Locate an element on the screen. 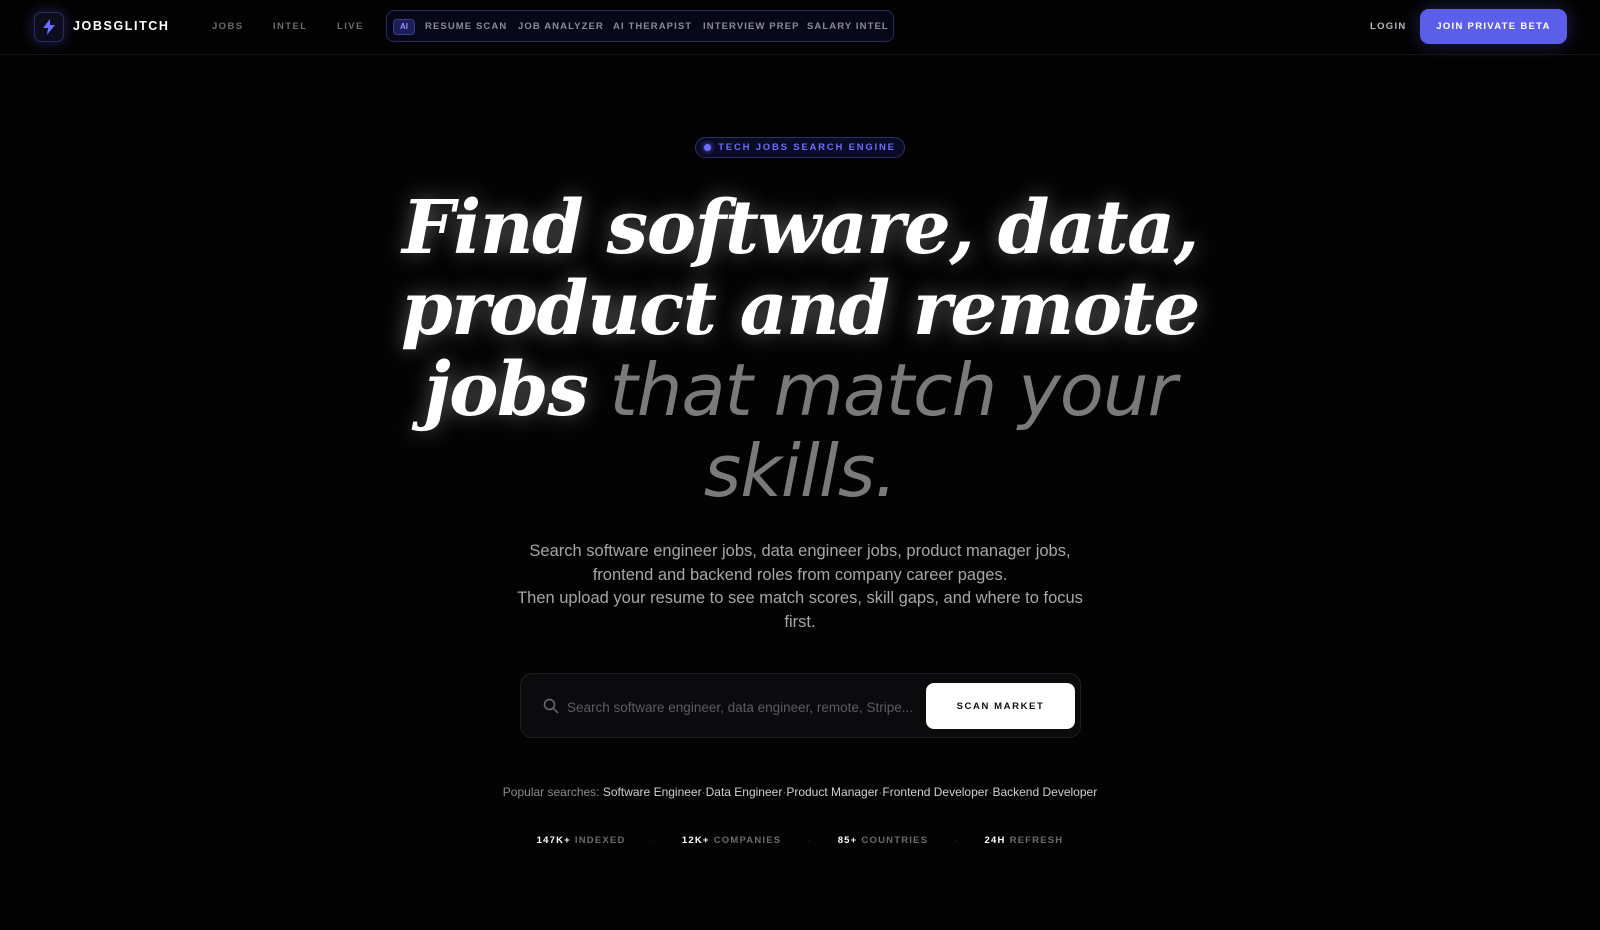 The image size is (1600, 930). brand-name: JOBSGLITCH is located at coordinates (121, 26).